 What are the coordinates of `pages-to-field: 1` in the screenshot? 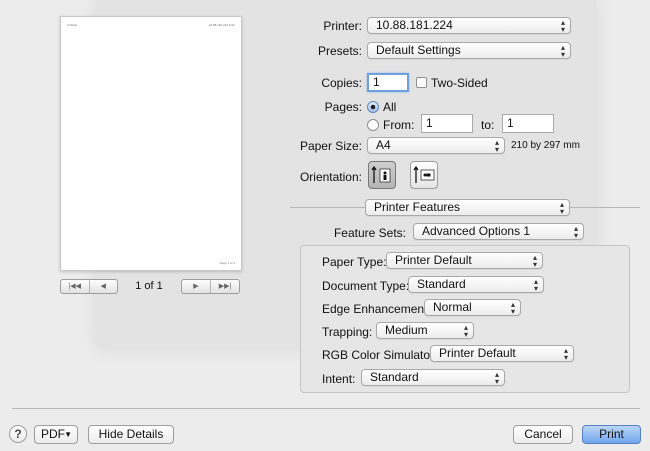 It's located at (528, 123).